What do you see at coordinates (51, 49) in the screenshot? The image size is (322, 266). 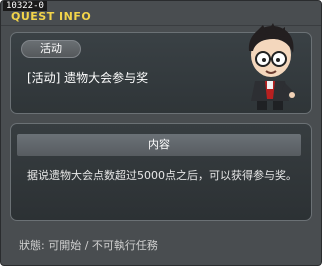 I see `quest-category-badge: 活动` at bounding box center [51, 49].